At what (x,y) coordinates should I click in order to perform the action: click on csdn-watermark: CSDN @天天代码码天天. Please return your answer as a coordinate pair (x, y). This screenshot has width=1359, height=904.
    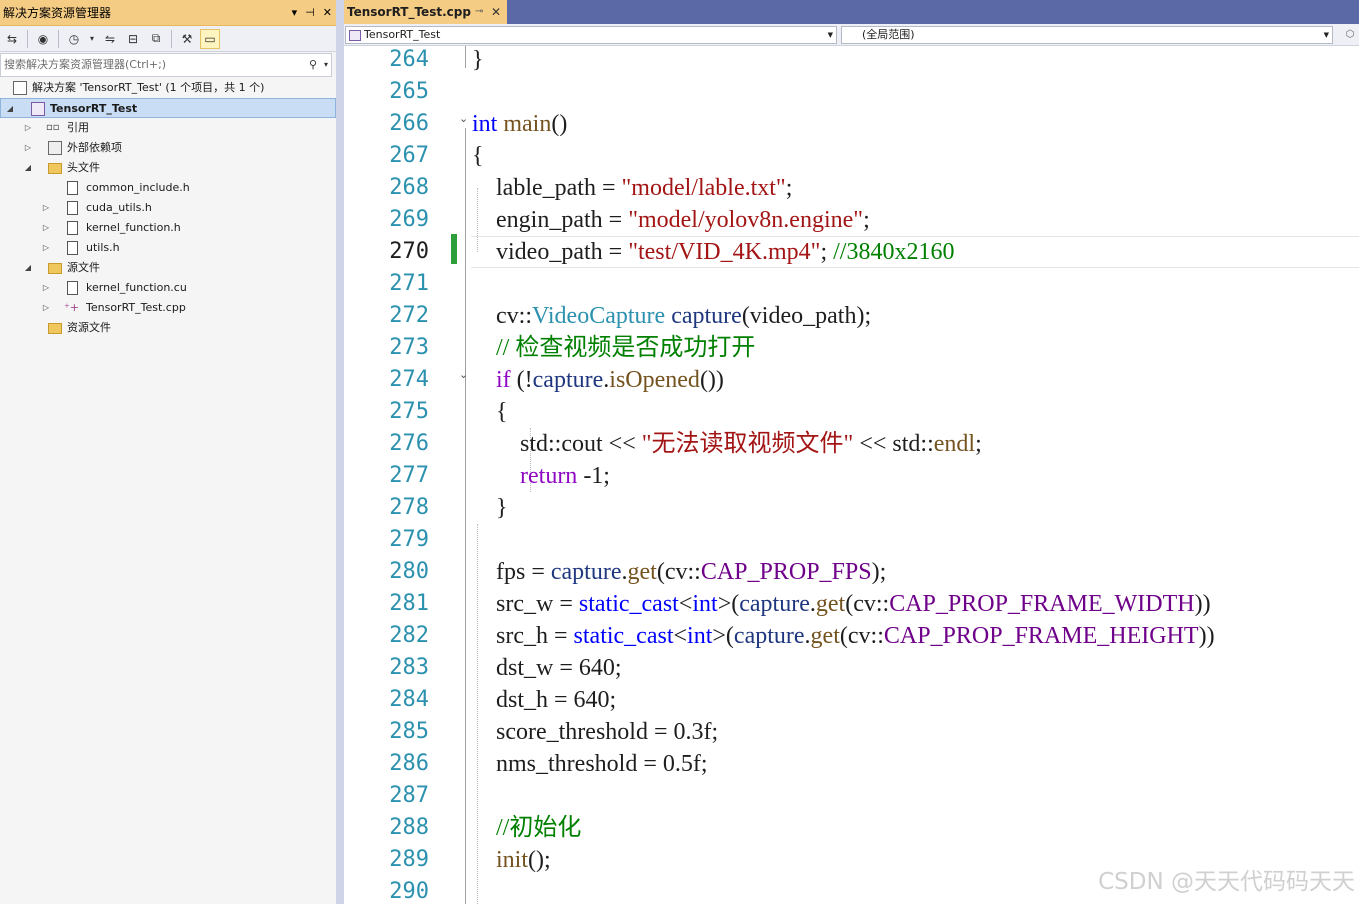
    Looking at the image, I should click on (1226, 882).